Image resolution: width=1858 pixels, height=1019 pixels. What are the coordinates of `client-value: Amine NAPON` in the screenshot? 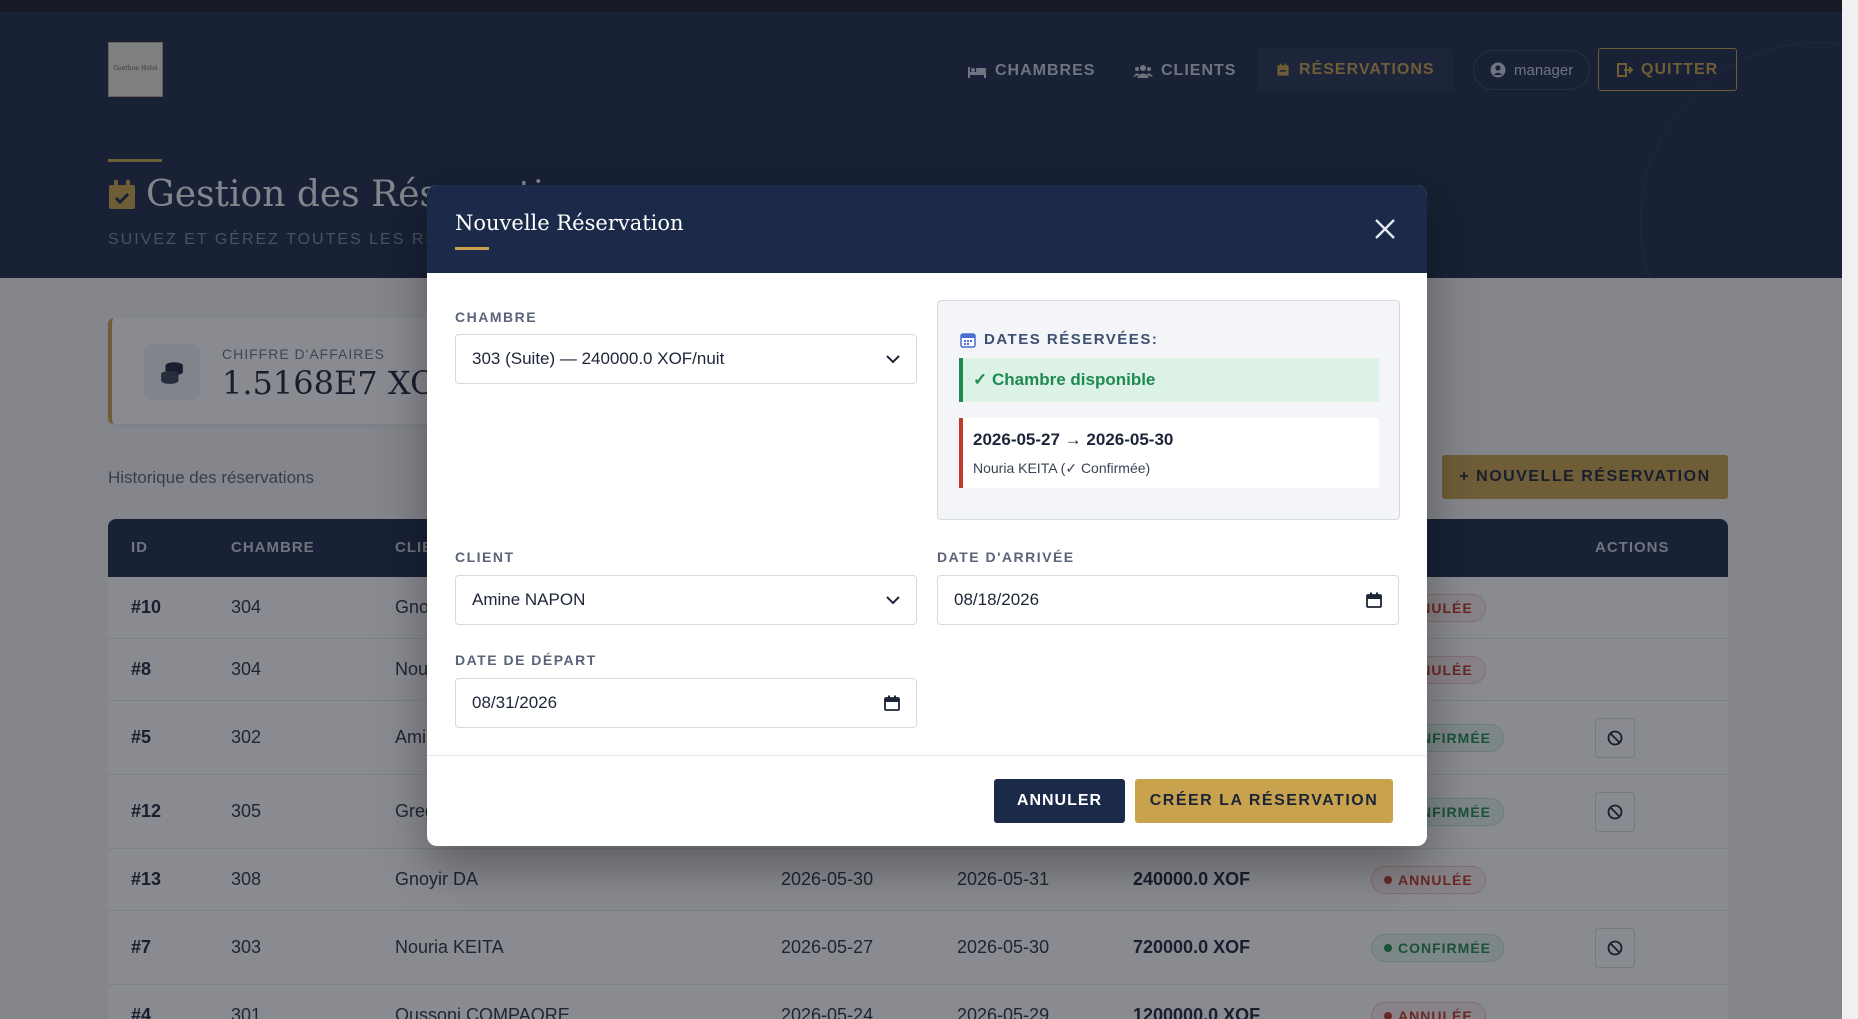 It's located at (529, 599).